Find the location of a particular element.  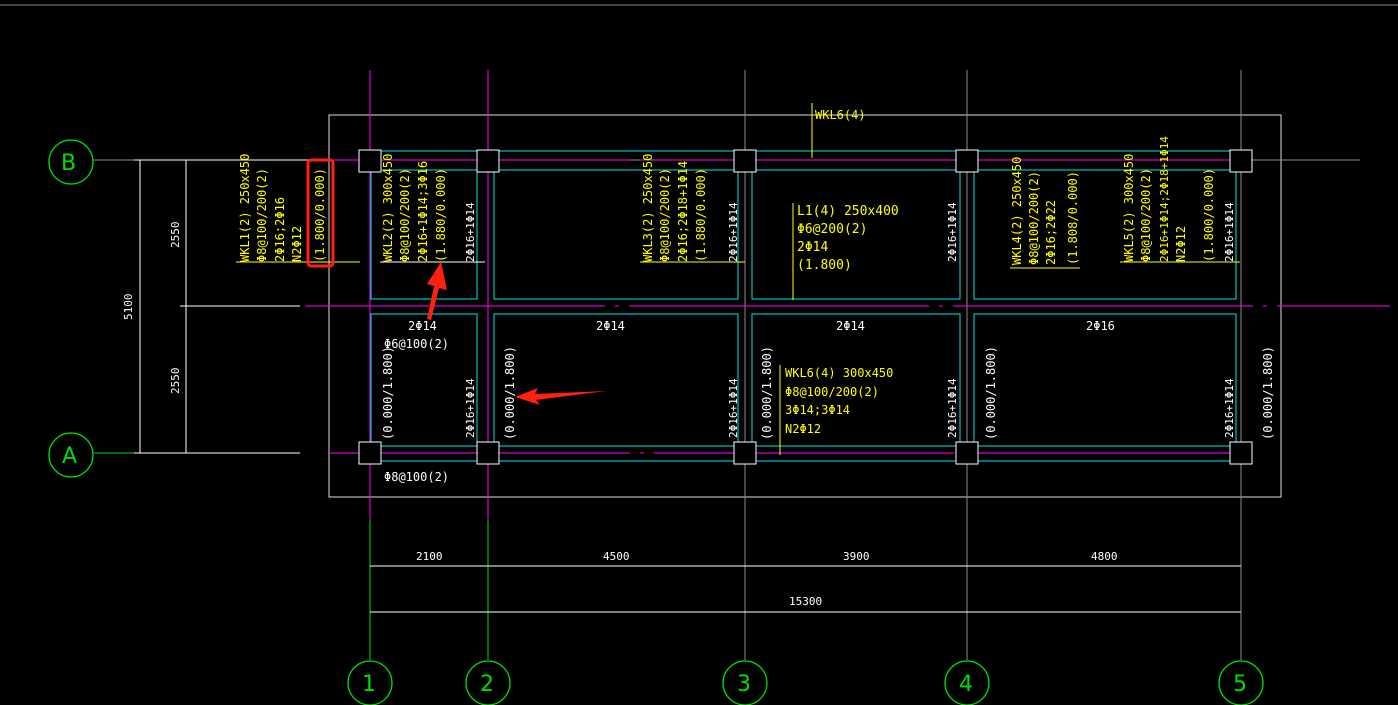

wkl1-line: WKL1(2) 250x450 is located at coordinates (245, 208).